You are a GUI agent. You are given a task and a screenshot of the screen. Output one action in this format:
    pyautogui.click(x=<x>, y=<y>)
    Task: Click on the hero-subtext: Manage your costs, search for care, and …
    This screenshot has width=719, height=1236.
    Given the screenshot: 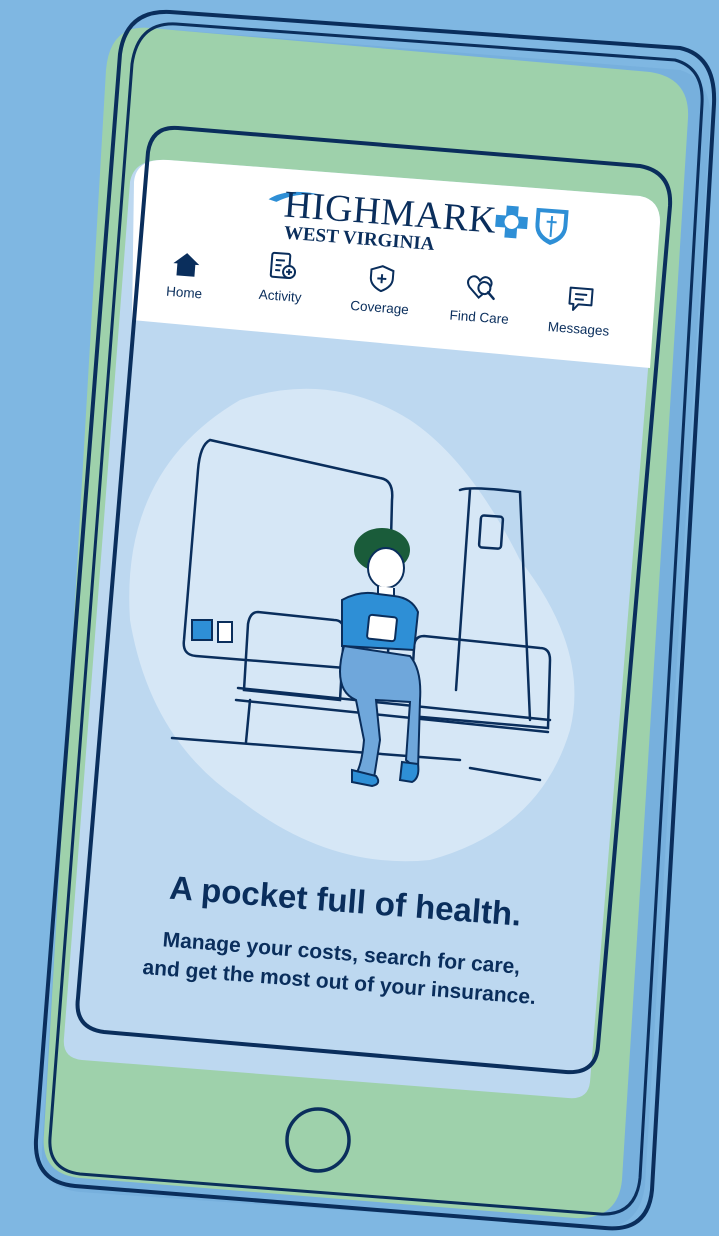 What is the action you would take?
    pyautogui.click(x=340, y=968)
    